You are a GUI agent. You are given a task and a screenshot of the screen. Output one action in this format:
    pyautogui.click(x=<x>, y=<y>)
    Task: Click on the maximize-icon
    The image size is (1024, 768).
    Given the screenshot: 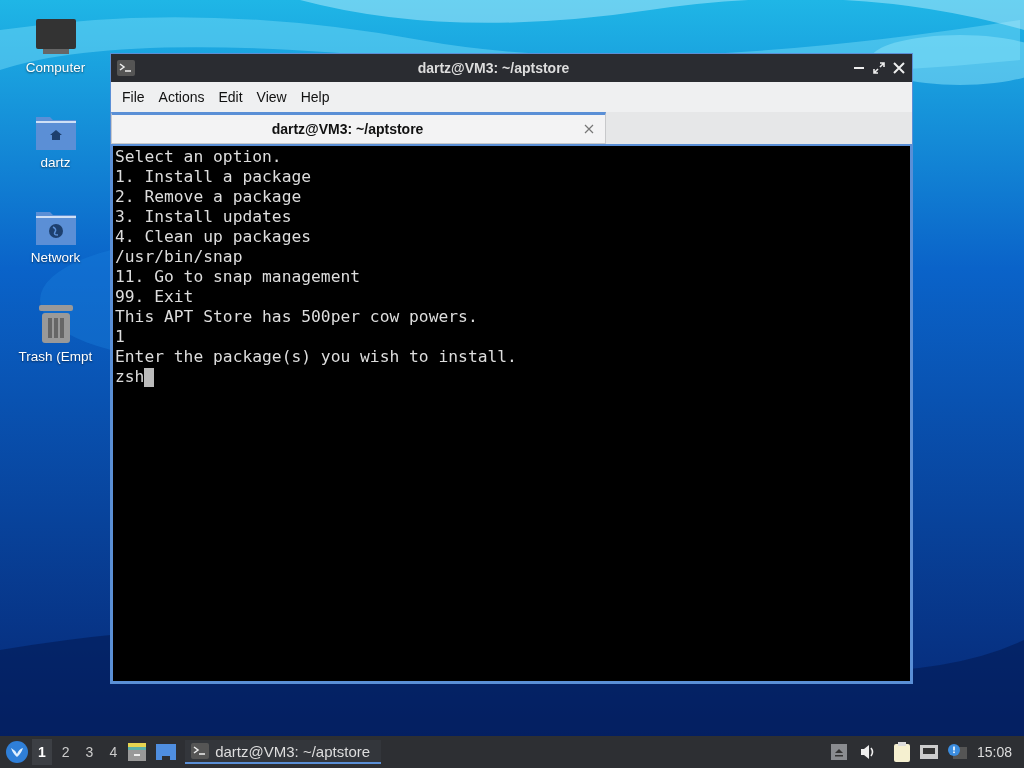 What is the action you would take?
    pyautogui.click(x=879, y=68)
    